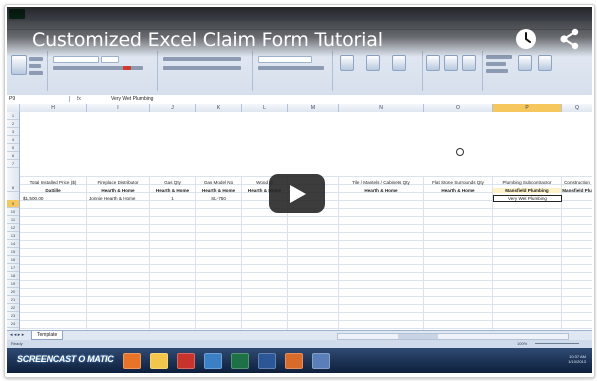 This screenshot has width=597, height=381. What do you see at coordinates (118, 108) in the screenshot?
I see `column-header: I` at bounding box center [118, 108].